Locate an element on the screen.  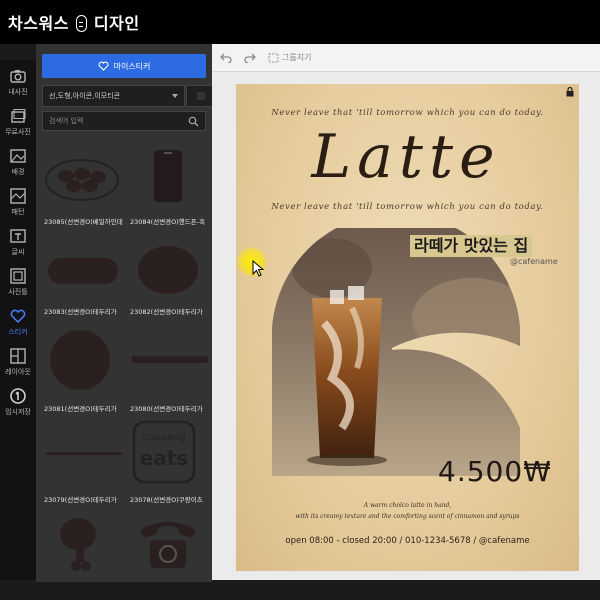
tile-label: 23081(선변경O)테두리가 is located at coordinates (80, 409).